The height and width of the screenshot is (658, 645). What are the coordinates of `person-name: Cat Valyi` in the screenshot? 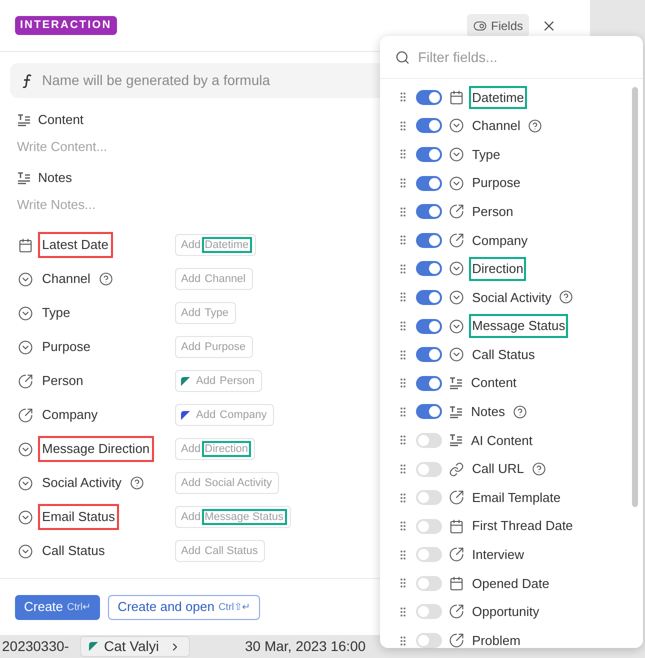 It's located at (131, 646).